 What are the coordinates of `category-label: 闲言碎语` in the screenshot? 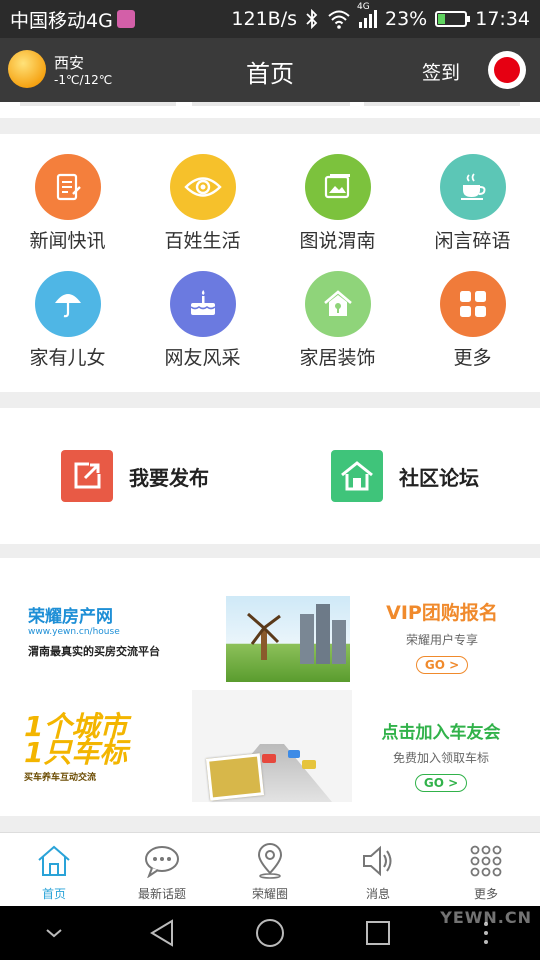 It's located at (472, 241).